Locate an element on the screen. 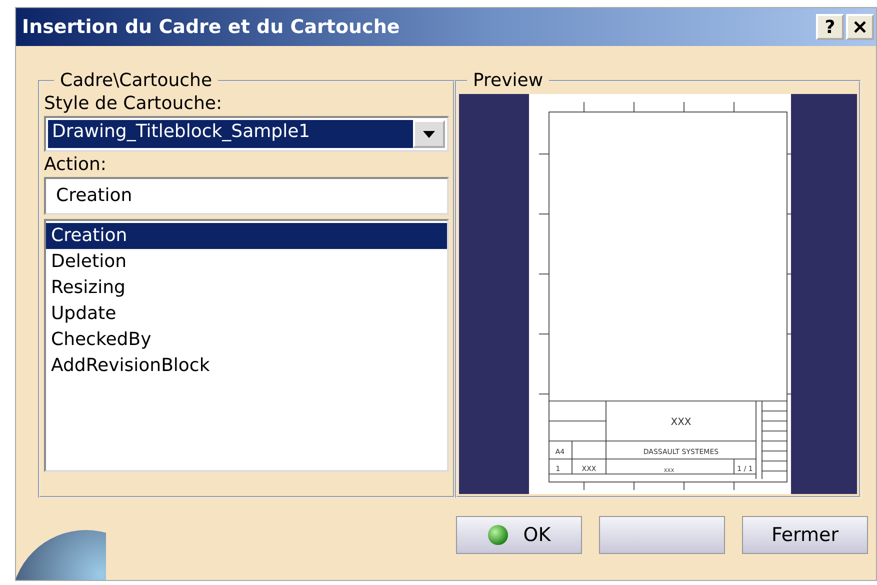 Image resolution: width=877 pixels, height=585 pixels. action-field: Creation is located at coordinates (246, 196).